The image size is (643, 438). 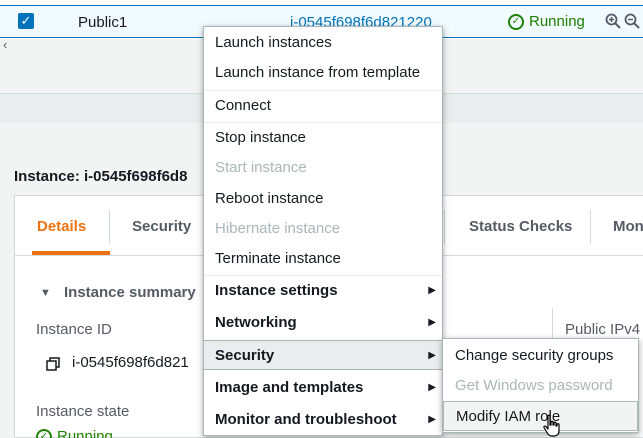 What do you see at coordinates (130, 362) in the screenshot?
I see `instance-id-value: i-0545f698f6d821` at bounding box center [130, 362].